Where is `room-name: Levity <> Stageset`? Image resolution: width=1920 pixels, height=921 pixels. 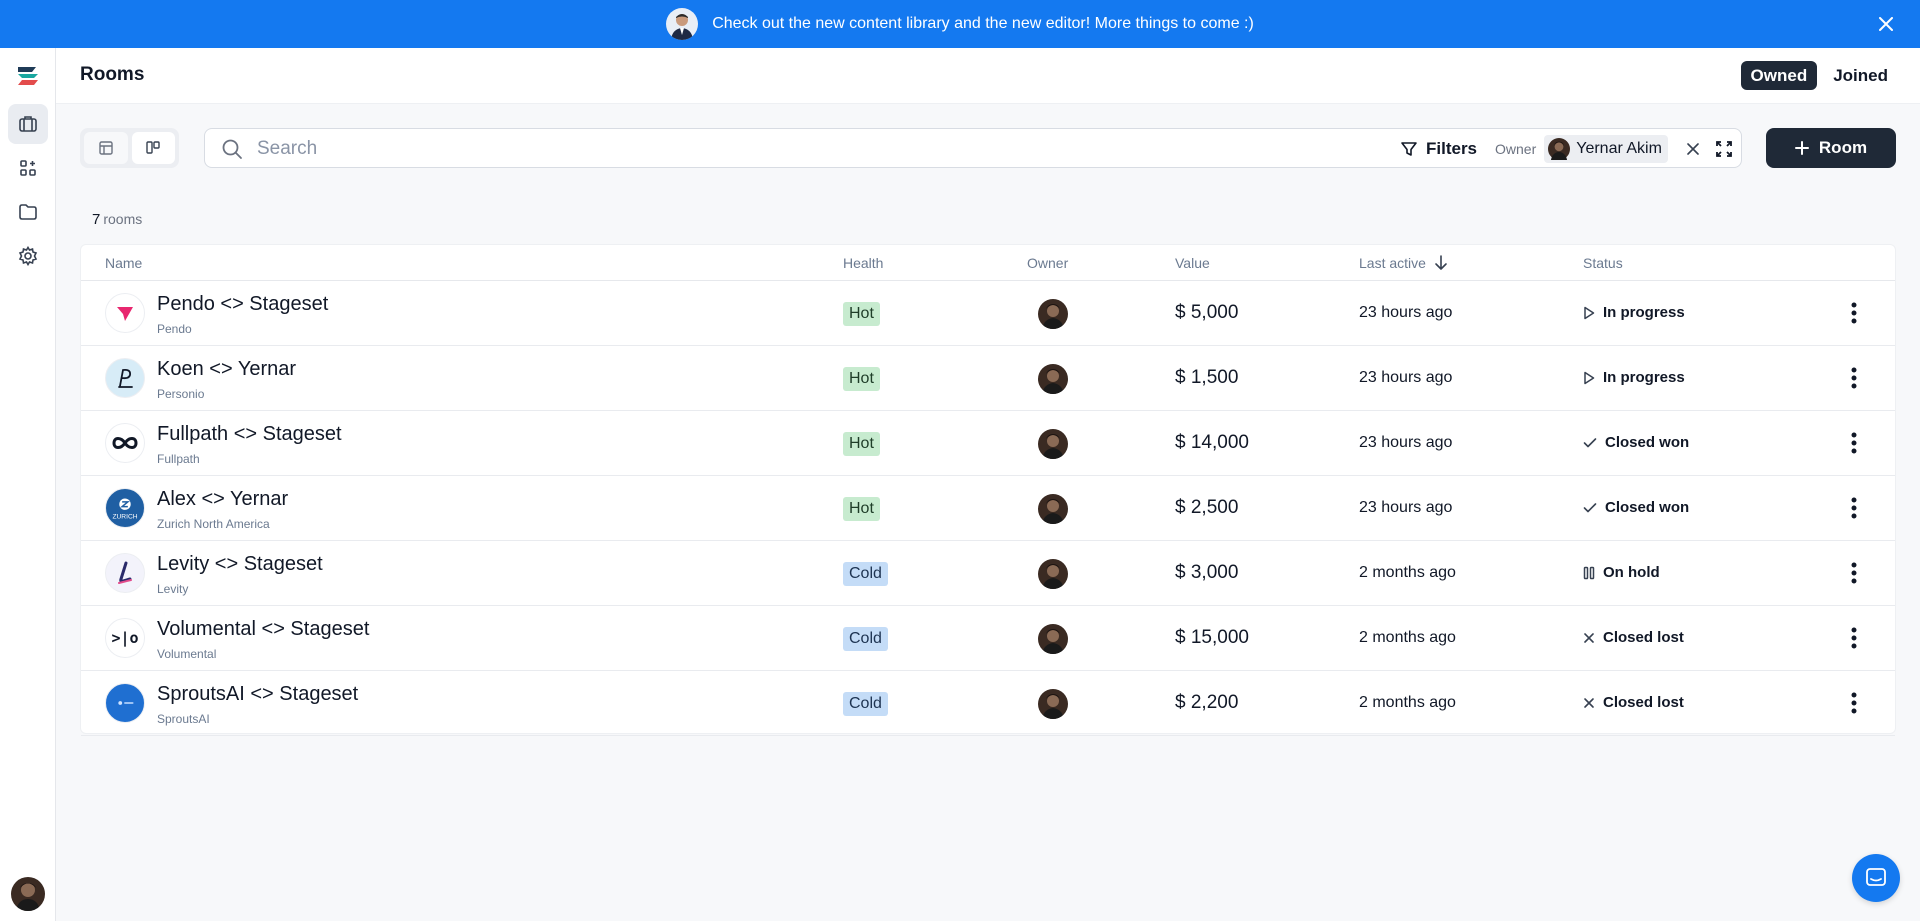
room-name: Levity <> Stageset is located at coordinates (240, 564).